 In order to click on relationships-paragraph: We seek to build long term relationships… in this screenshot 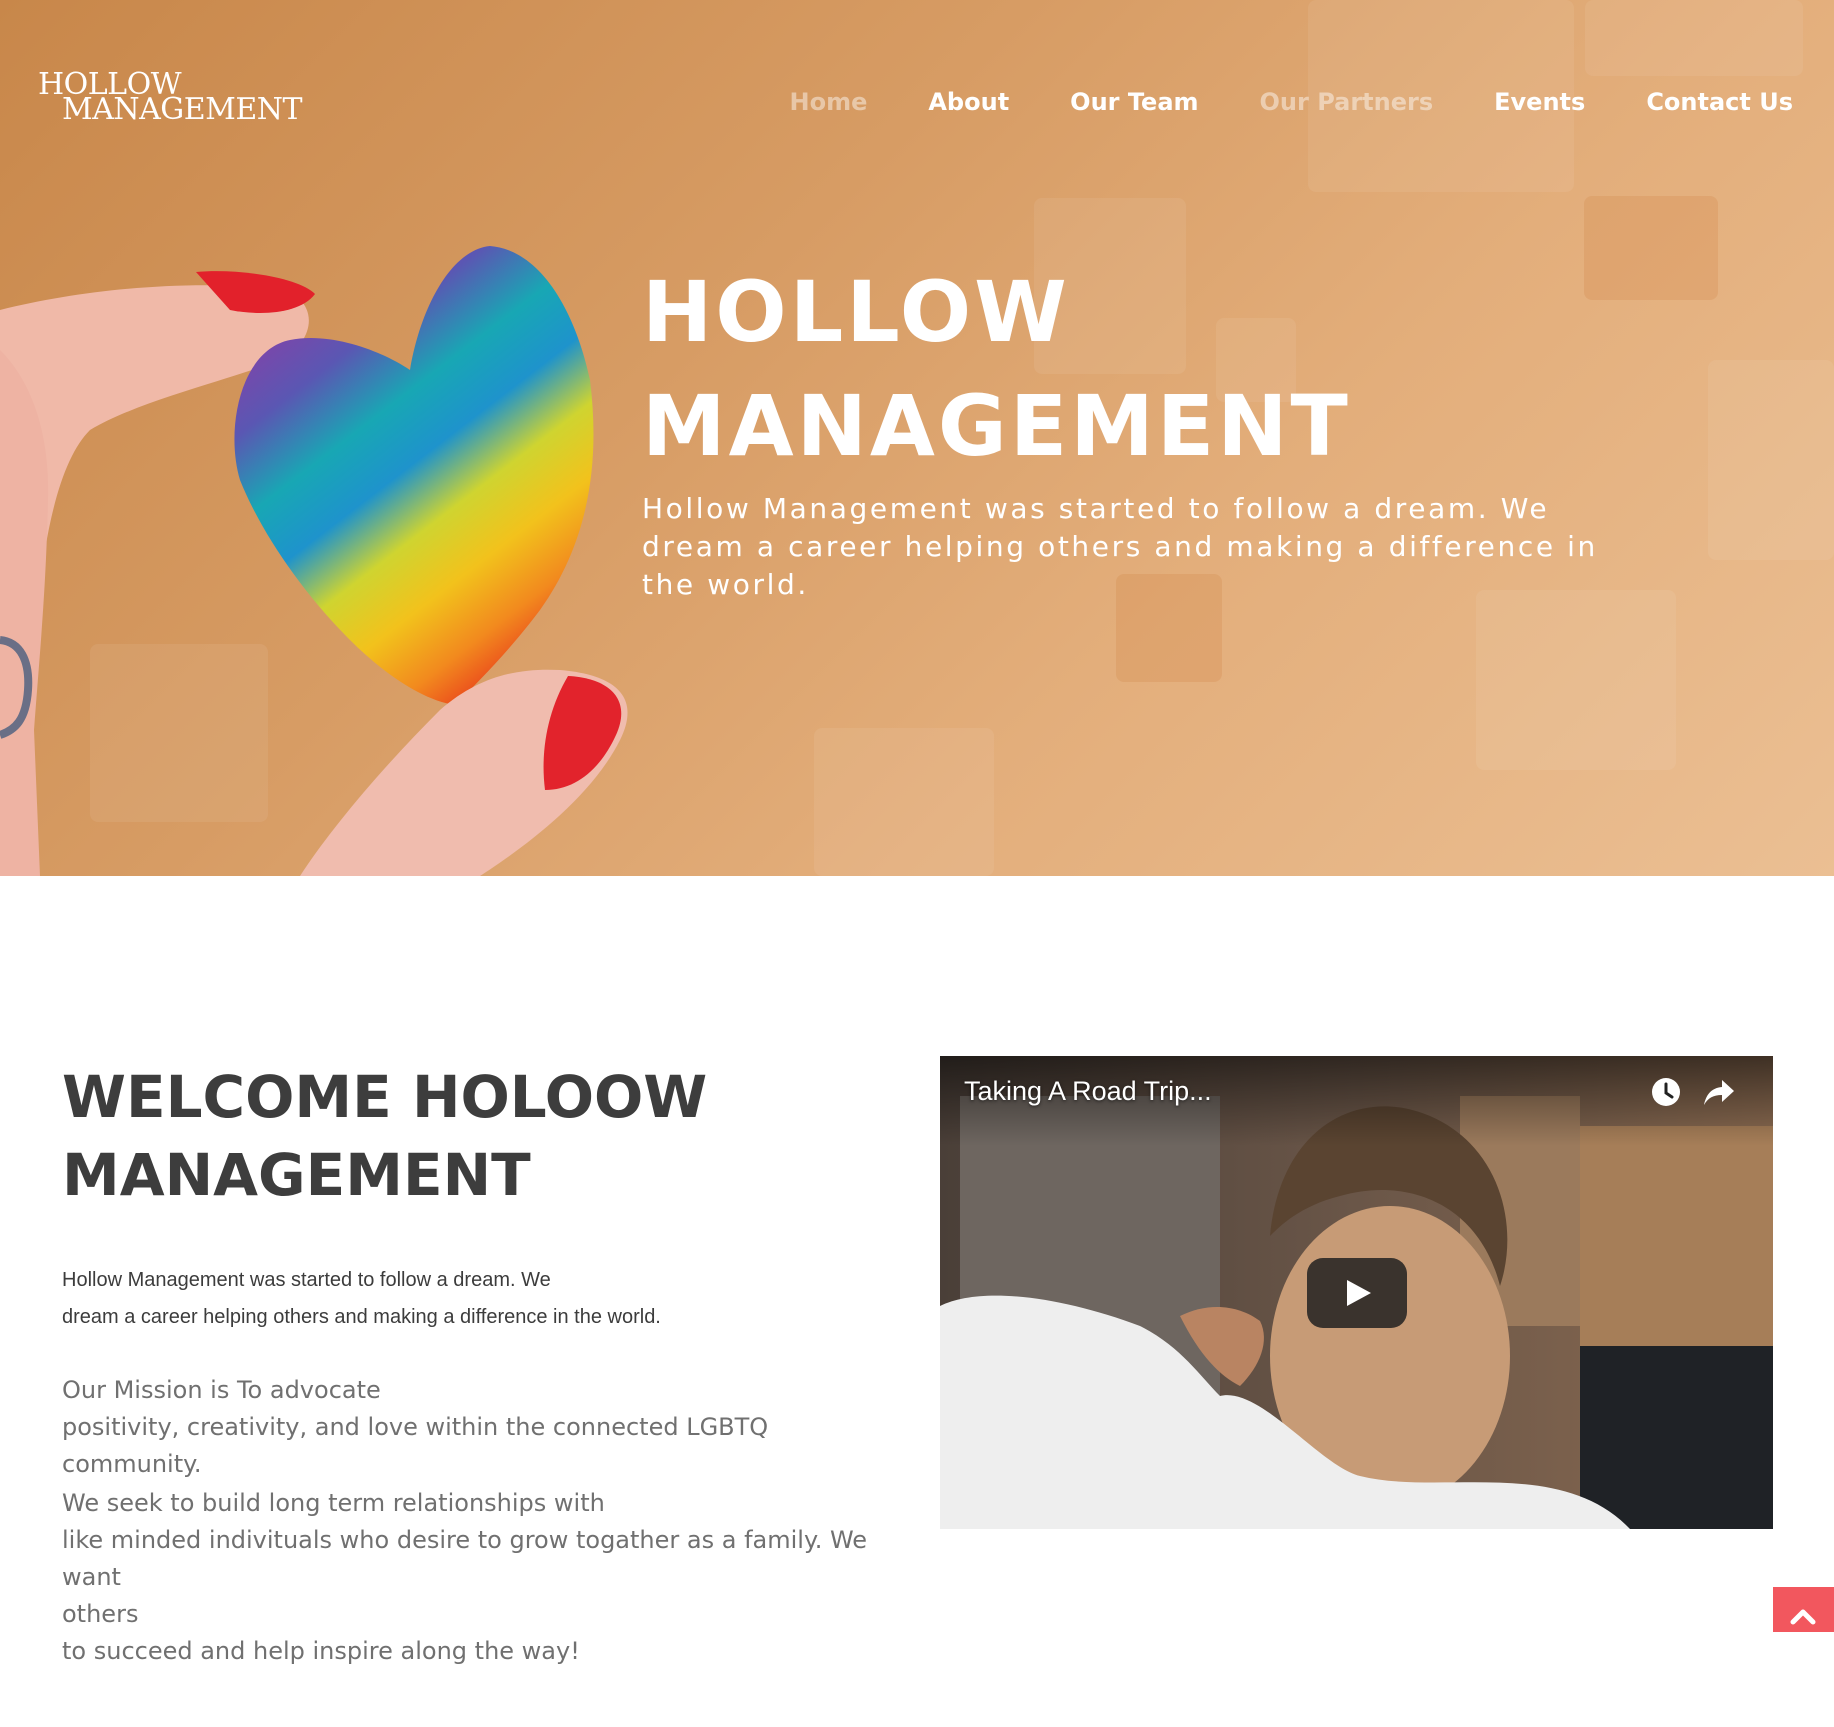, I will do `click(487, 1577)`.